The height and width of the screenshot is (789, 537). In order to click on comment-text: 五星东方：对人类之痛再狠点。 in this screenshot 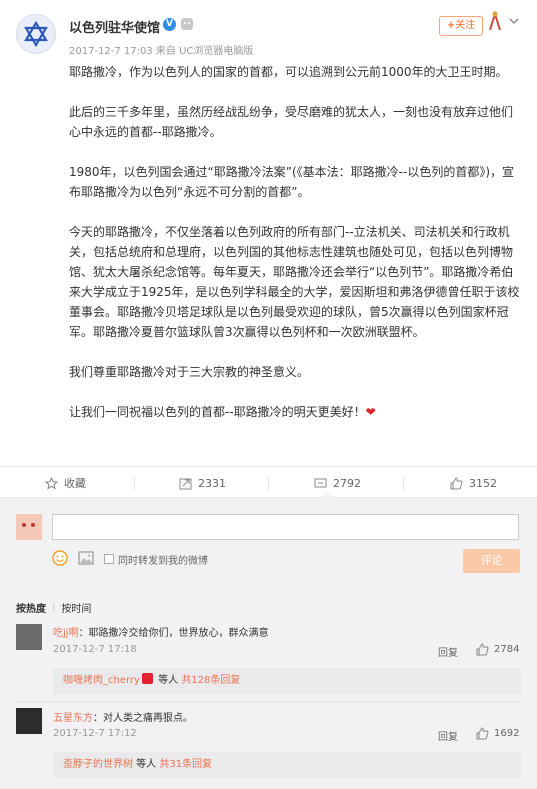, I will do `click(123, 716)`.